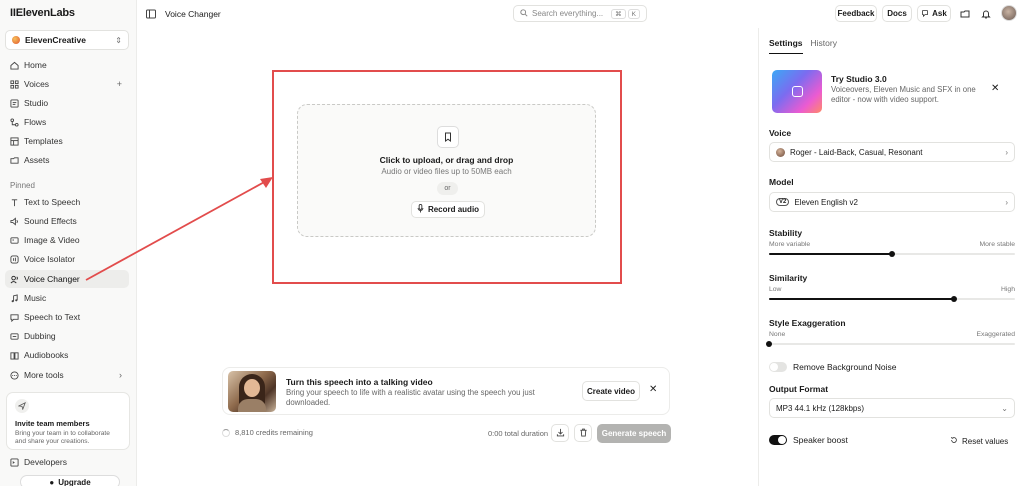 The width and height of the screenshot is (1024, 486). What do you see at coordinates (448, 137) in the screenshot?
I see `upload-icon` at bounding box center [448, 137].